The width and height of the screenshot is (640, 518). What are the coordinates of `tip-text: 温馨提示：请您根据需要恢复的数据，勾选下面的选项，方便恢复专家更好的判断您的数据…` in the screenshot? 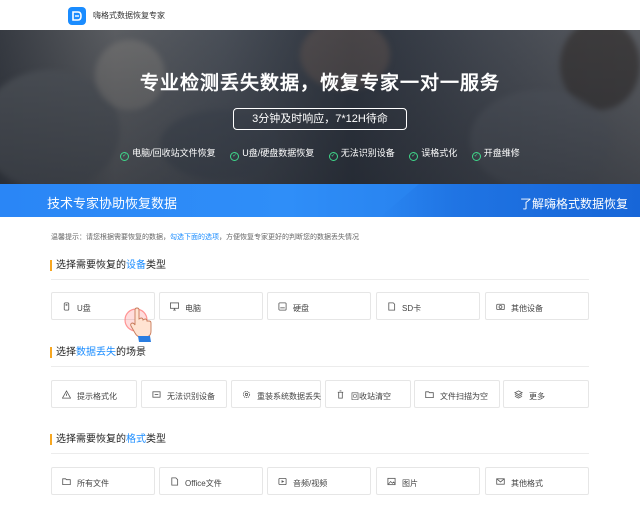 It's located at (205, 237).